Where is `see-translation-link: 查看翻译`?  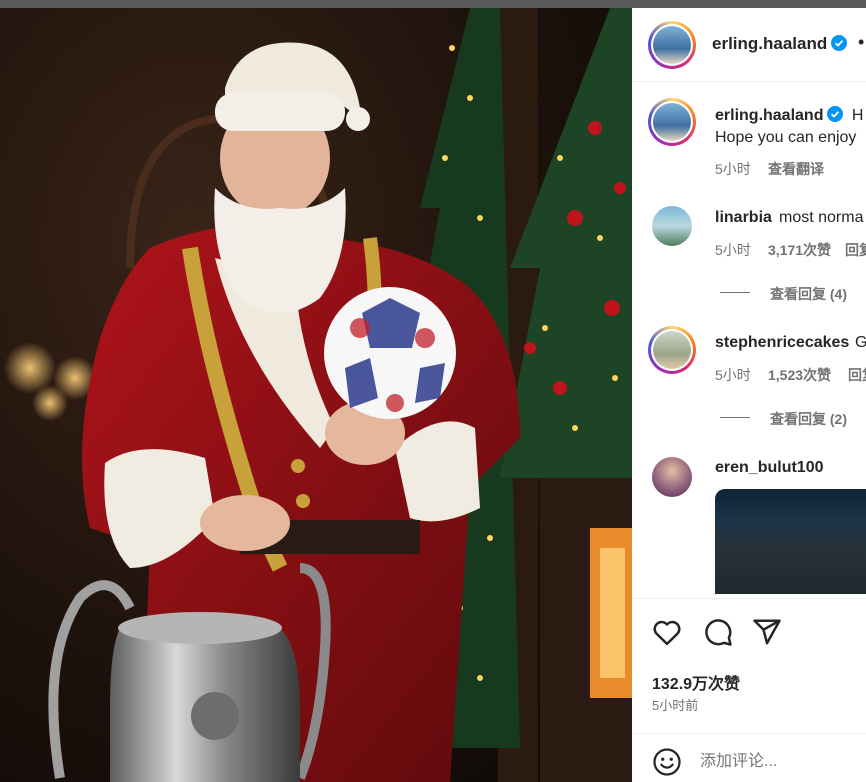 see-translation-link: 查看翻译 is located at coordinates (796, 169).